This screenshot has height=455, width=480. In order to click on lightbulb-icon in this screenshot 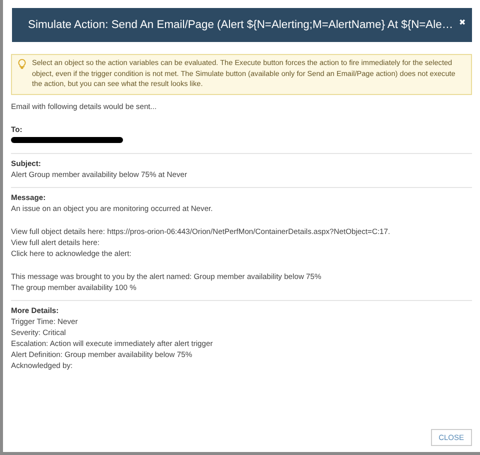, I will do `click(22, 64)`.